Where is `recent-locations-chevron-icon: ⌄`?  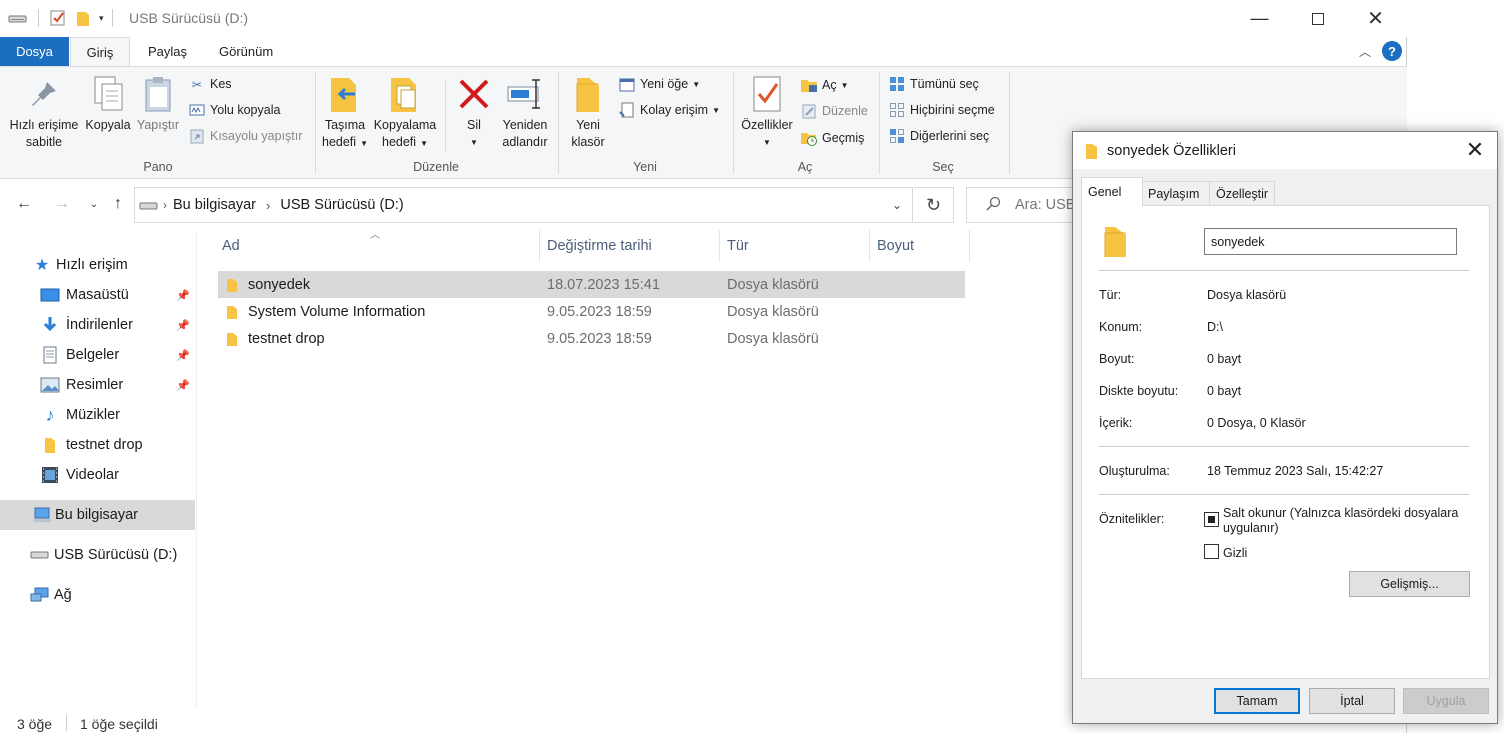 recent-locations-chevron-icon: ⌄ is located at coordinates (94, 204).